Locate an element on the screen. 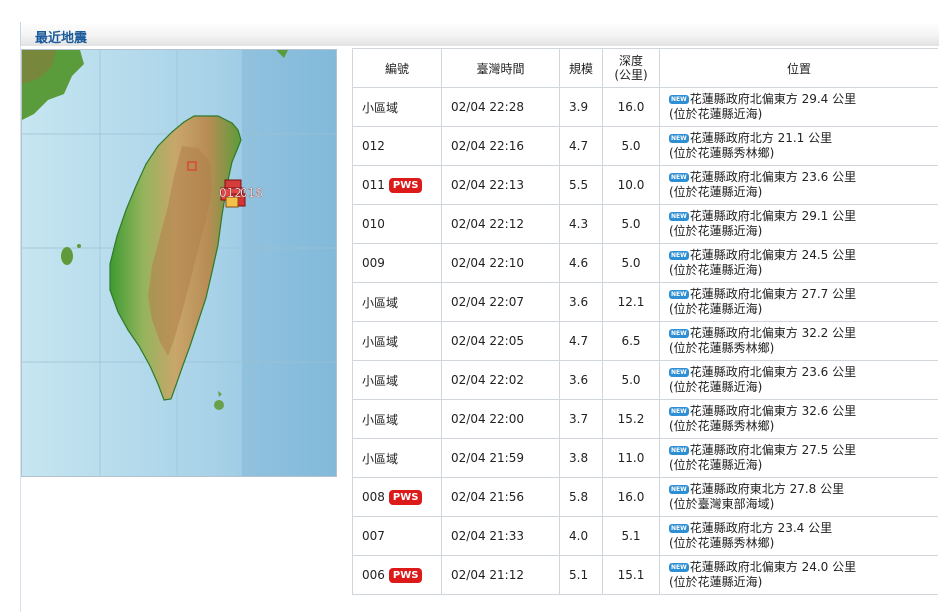 The height and width of the screenshot is (612, 950). location-text: 花蓮縣政府北偏東方 24.0 公里 is located at coordinates (773, 567).